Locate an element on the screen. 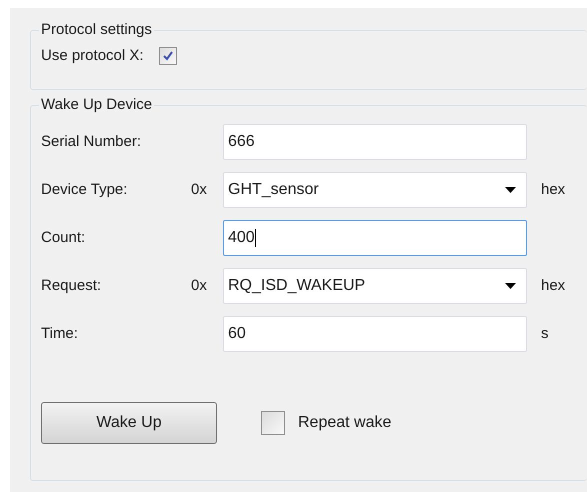 This screenshot has width=587, height=492. group-title: Protocol settings is located at coordinates (96, 30).